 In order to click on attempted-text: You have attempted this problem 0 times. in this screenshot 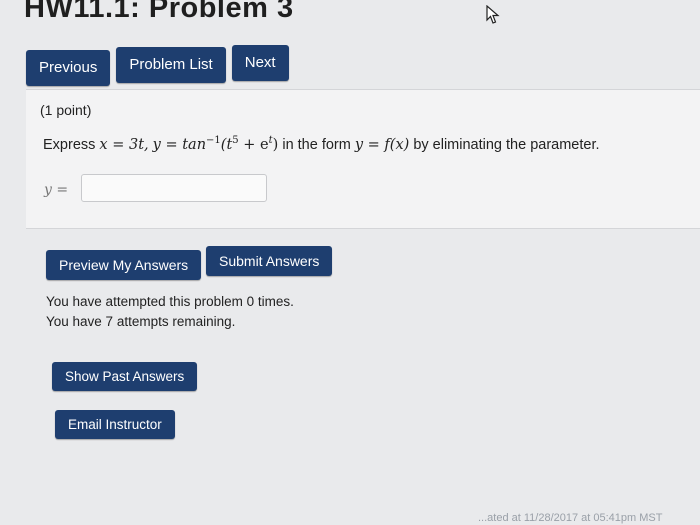, I will do `click(170, 301)`.